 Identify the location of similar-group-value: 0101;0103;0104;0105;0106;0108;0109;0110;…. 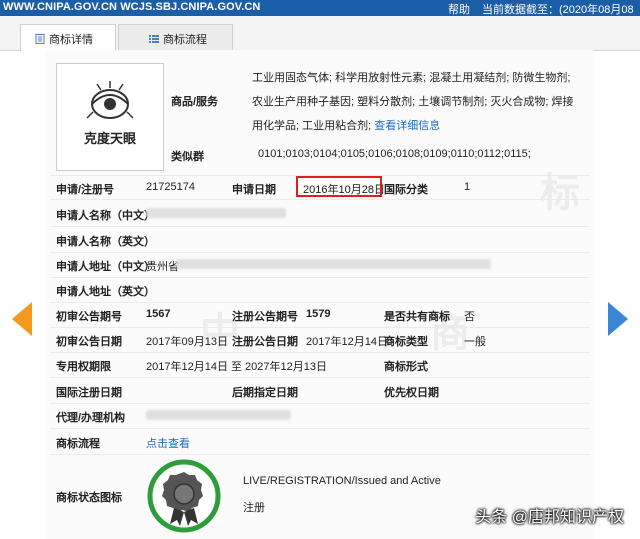
(394, 154).